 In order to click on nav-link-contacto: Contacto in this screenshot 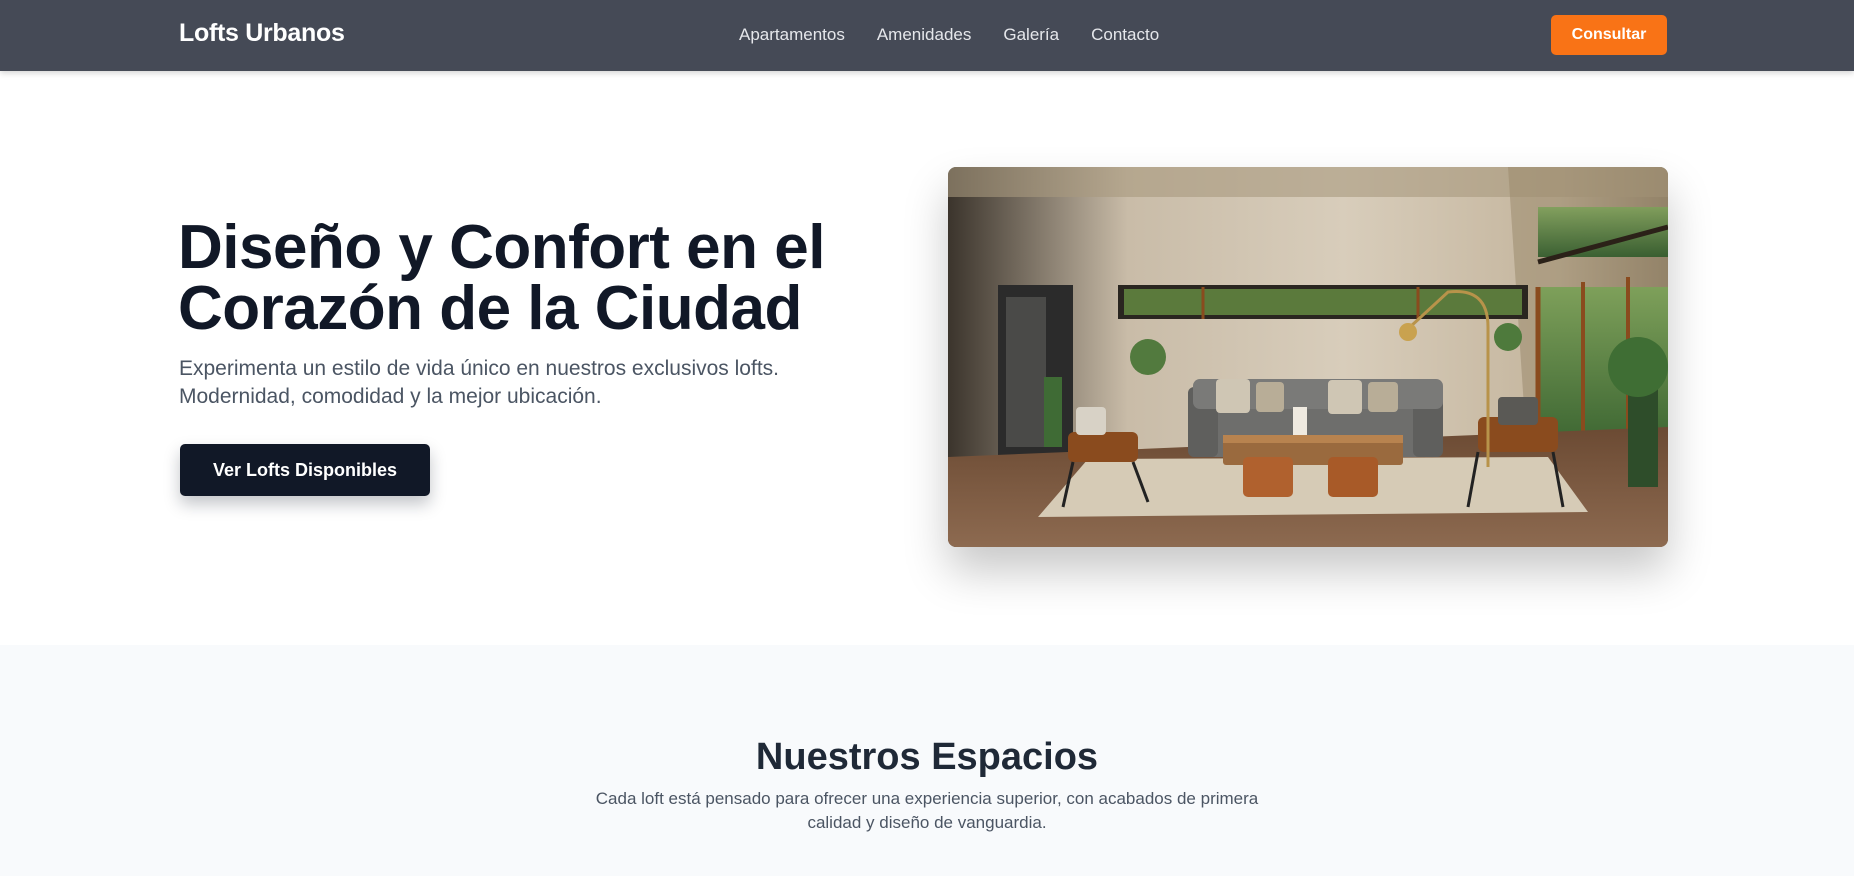, I will do `click(1125, 35)`.